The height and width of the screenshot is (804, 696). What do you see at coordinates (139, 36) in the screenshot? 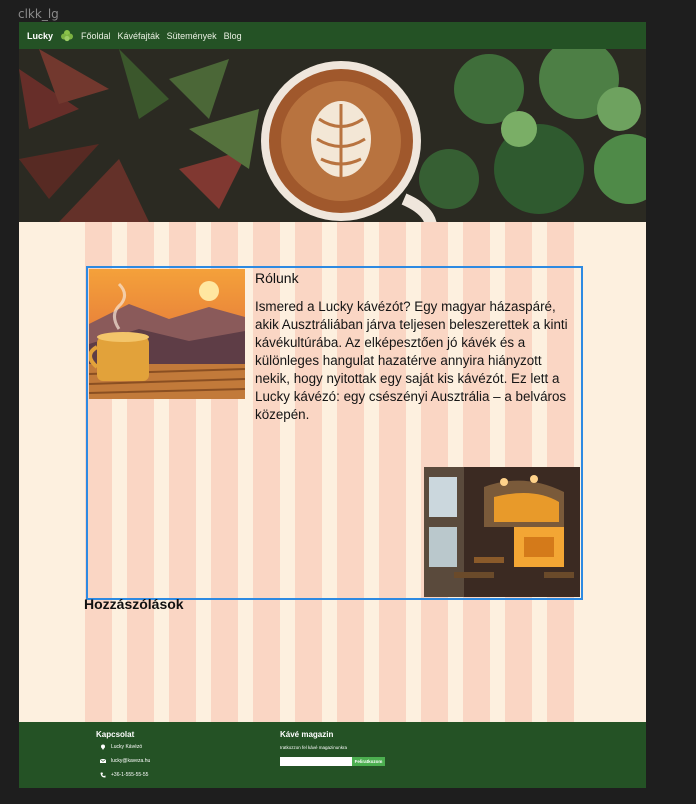
I see `nav-link-kavefajtak: Kávéfajták` at bounding box center [139, 36].